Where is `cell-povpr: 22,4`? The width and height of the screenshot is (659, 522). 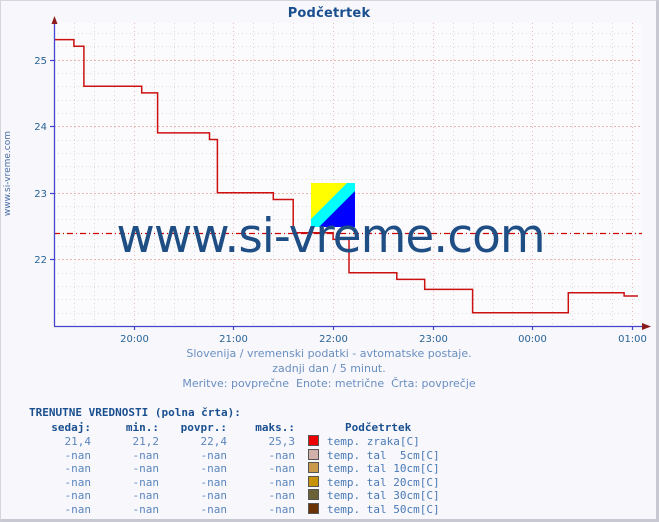
cell-povpr: 22,4 is located at coordinates (214, 441).